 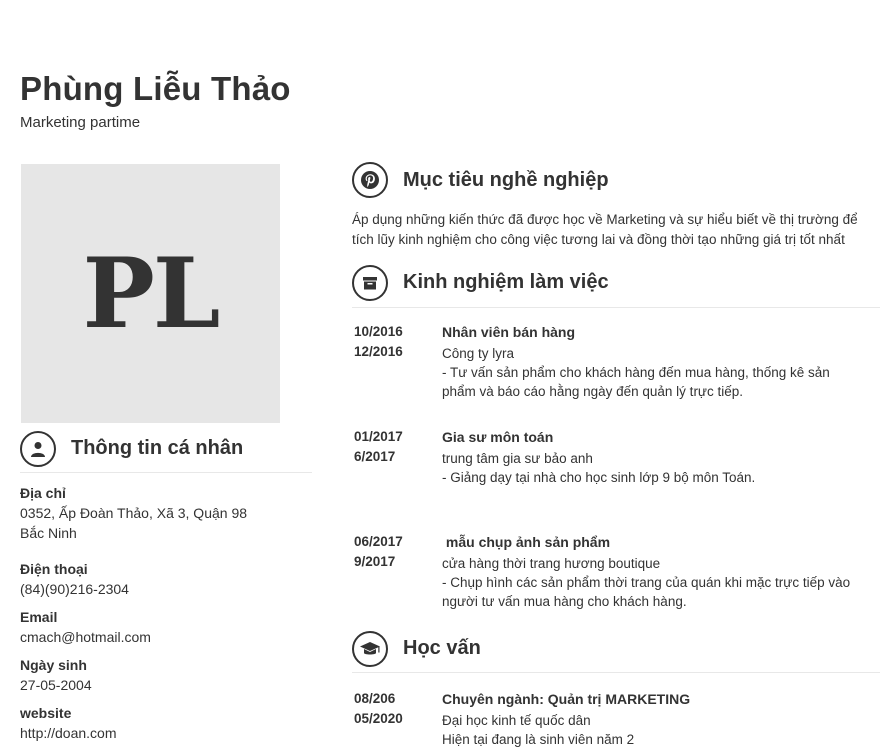 I want to click on education-dates: 08/206 05/2020, so click(x=394, y=709).